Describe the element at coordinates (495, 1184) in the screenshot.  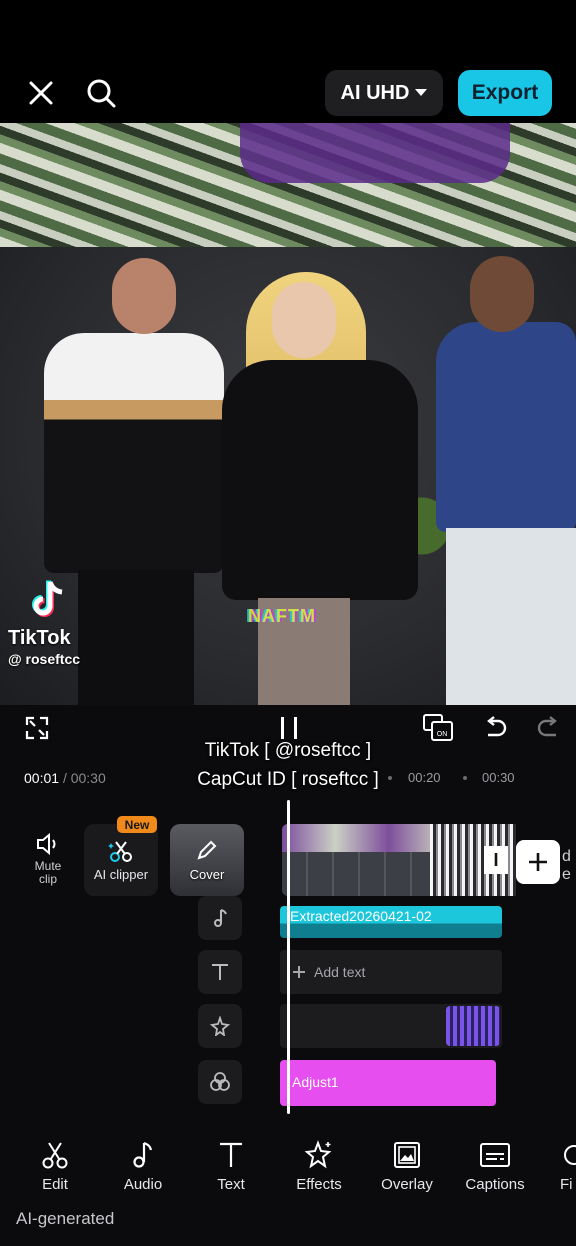
I see `tool-captions-label: Captions` at that location.